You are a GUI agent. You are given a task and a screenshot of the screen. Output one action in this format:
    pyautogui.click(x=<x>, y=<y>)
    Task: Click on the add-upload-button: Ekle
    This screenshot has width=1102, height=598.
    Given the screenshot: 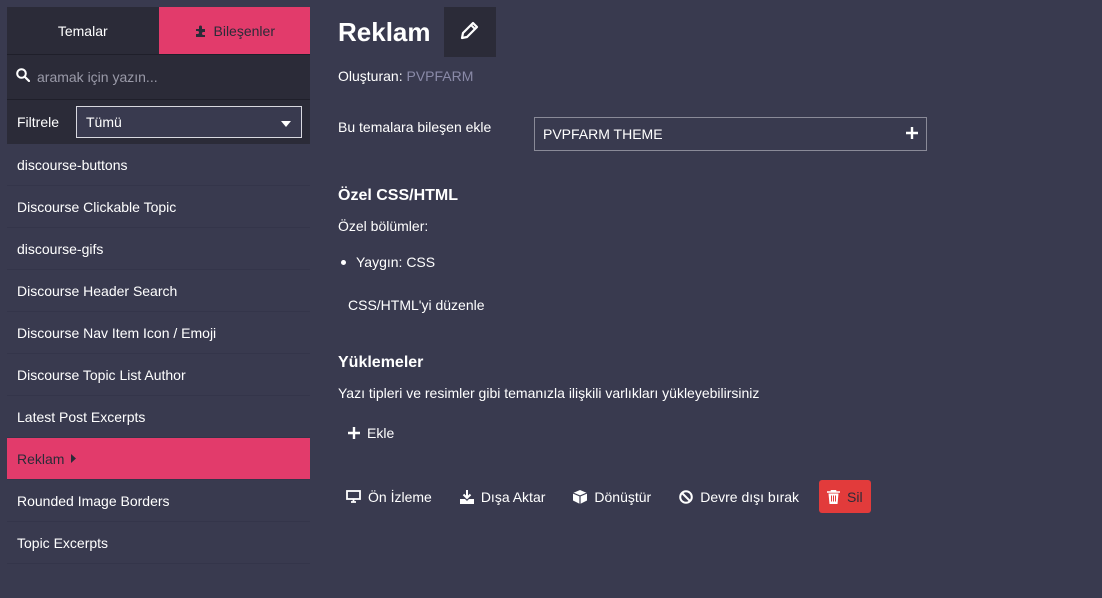 What is the action you would take?
    pyautogui.click(x=371, y=433)
    